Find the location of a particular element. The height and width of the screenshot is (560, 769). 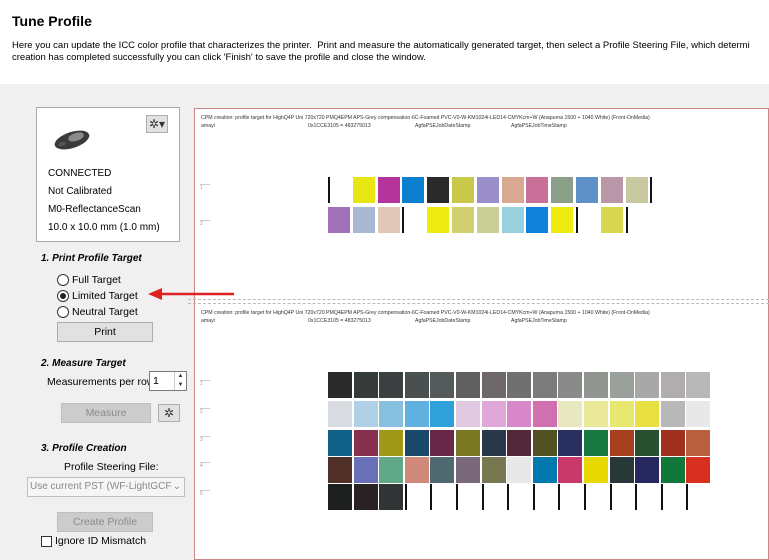

annotation-arrow is located at coordinates (191, 294).